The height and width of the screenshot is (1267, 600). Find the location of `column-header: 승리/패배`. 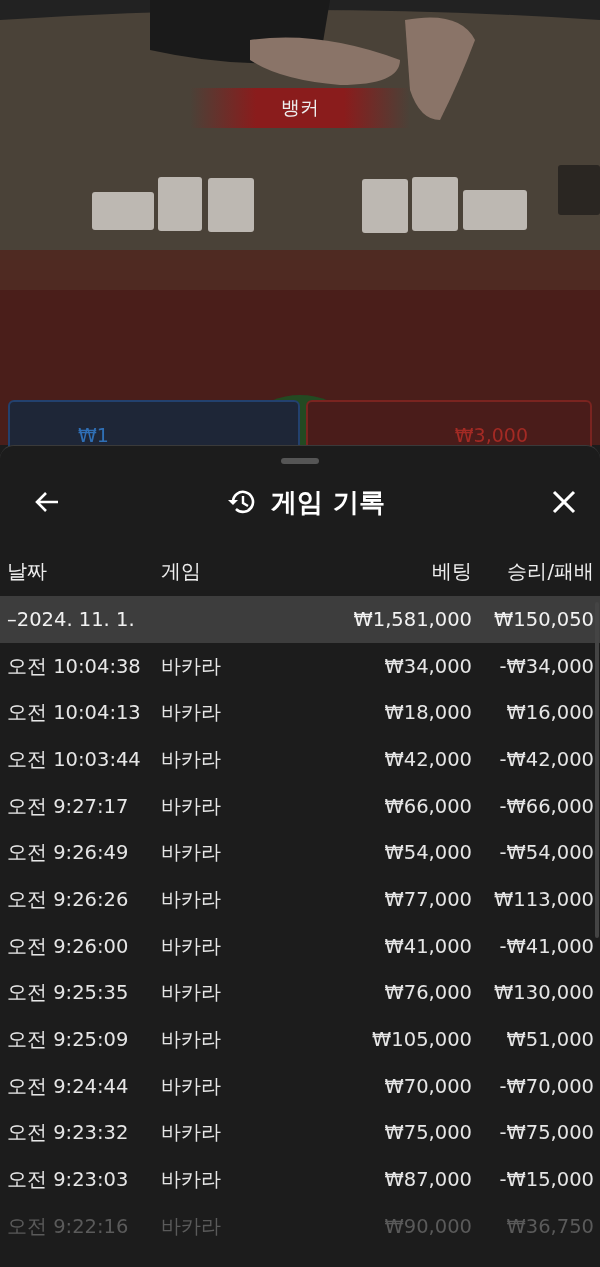

column-header: 승리/패배 is located at coordinates (550, 571).